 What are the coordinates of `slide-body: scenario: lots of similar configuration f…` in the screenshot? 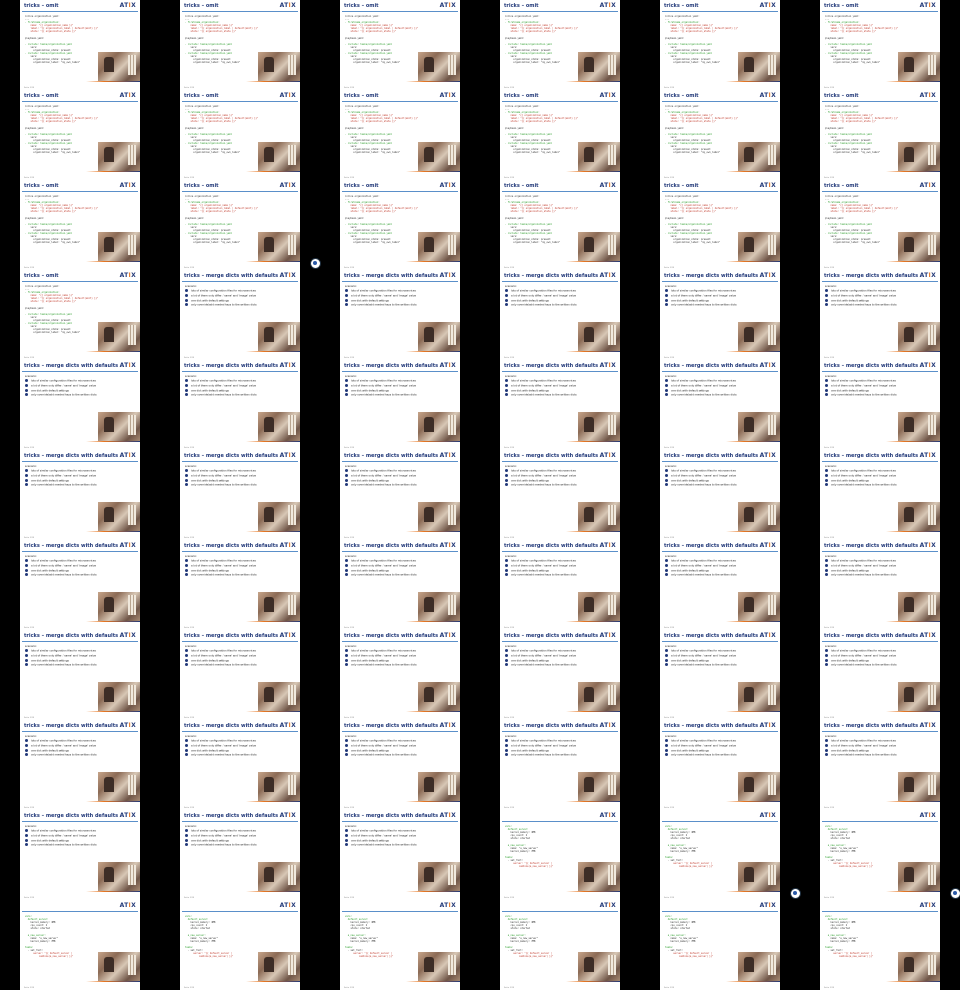 It's located at (81, 836).